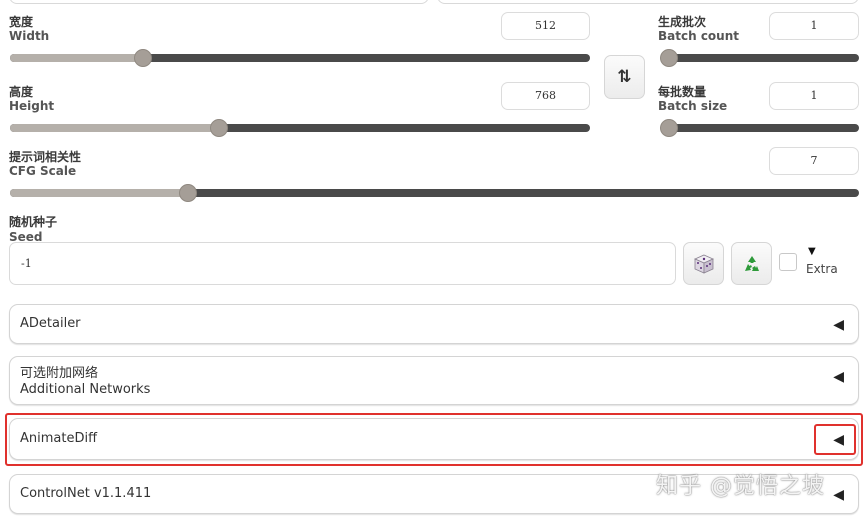 Image resolution: width=865 pixels, height=519 pixels. What do you see at coordinates (759, 58) in the screenshot?
I see `batch-count-slider` at bounding box center [759, 58].